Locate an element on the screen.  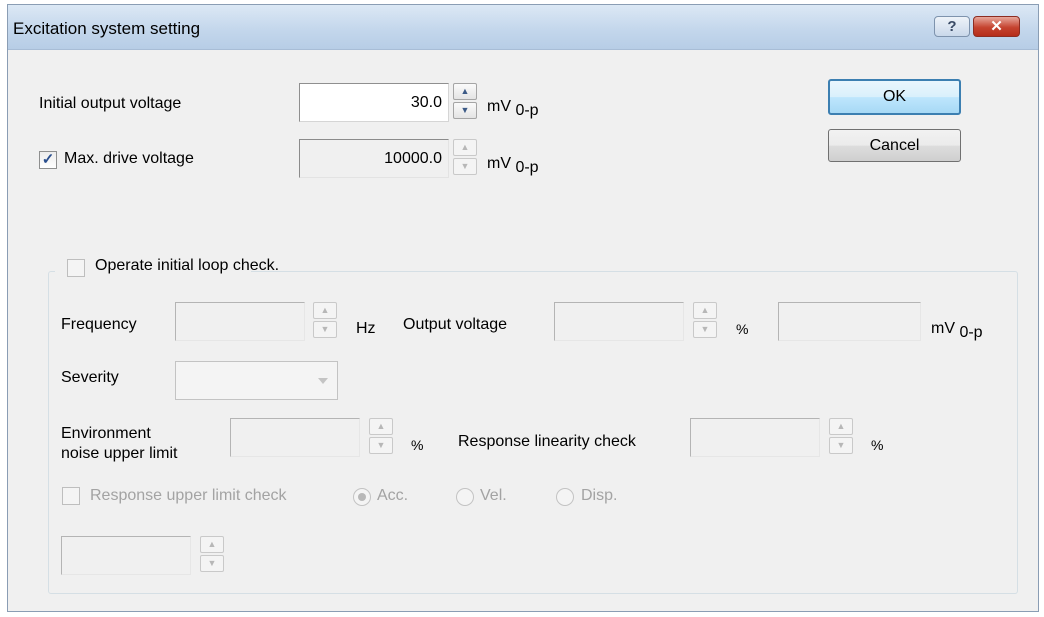
max-drive-voltage-input: 10000.0 is located at coordinates (374, 158).